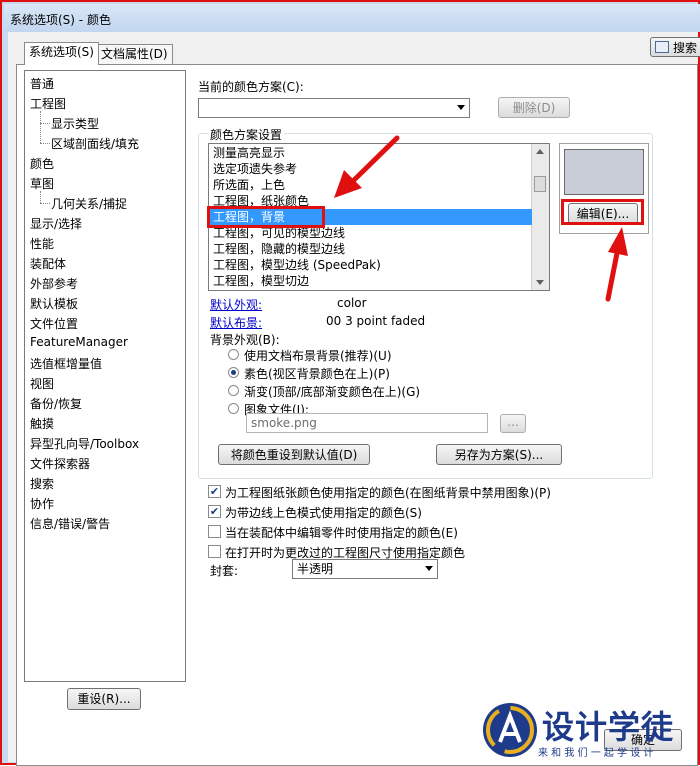  I want to click on watermark-logo: 设计学徒 来 和 我 们 一 起 学 设 计, so click(586, 729).